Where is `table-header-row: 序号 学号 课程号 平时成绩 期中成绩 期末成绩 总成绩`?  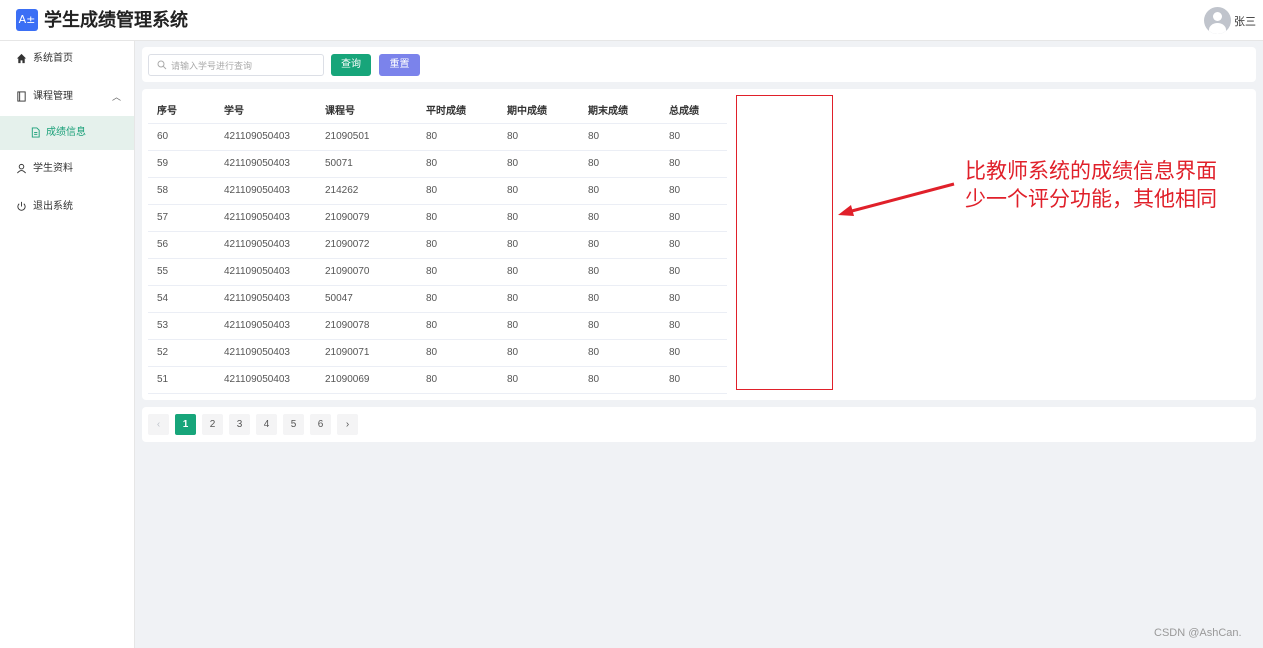 table-header-row: 序号 学号 课程号 平时成绩 期中成绩 期末成绩 总成绩 is located at coordinates (437, 110).